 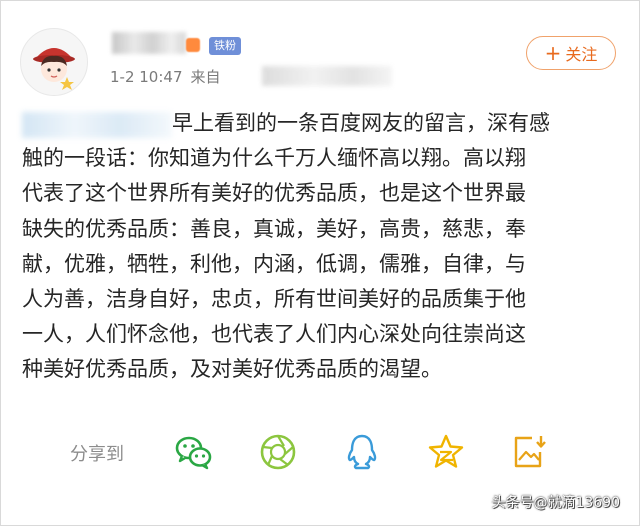 What do you see at coordinates (320, 453) in the screenshot?
I see `share-bar: 分享到` at bounding box center [320, 453].